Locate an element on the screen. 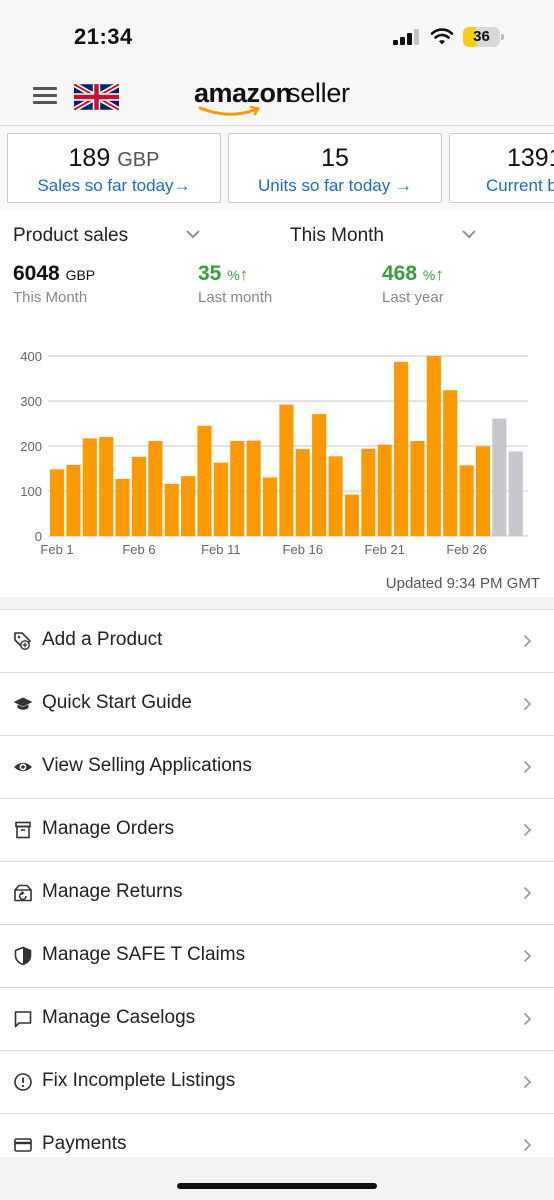 This screenshot has height=1200, width=554. menu-item-fix-incomplete-listings: Fix Incomplete Listings is located at coordinates (277, 1081).